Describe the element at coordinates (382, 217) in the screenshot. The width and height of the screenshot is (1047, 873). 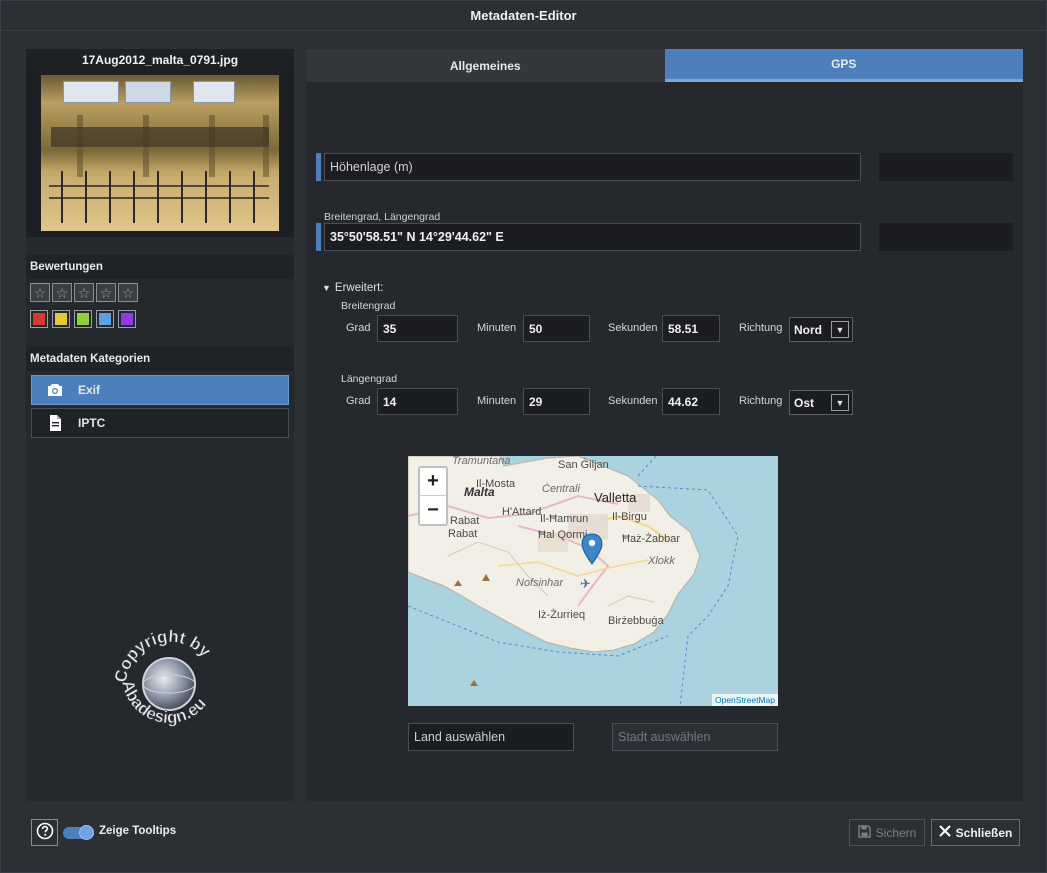
I see `coords-label: Breitengrad, Längengrad` at that location.